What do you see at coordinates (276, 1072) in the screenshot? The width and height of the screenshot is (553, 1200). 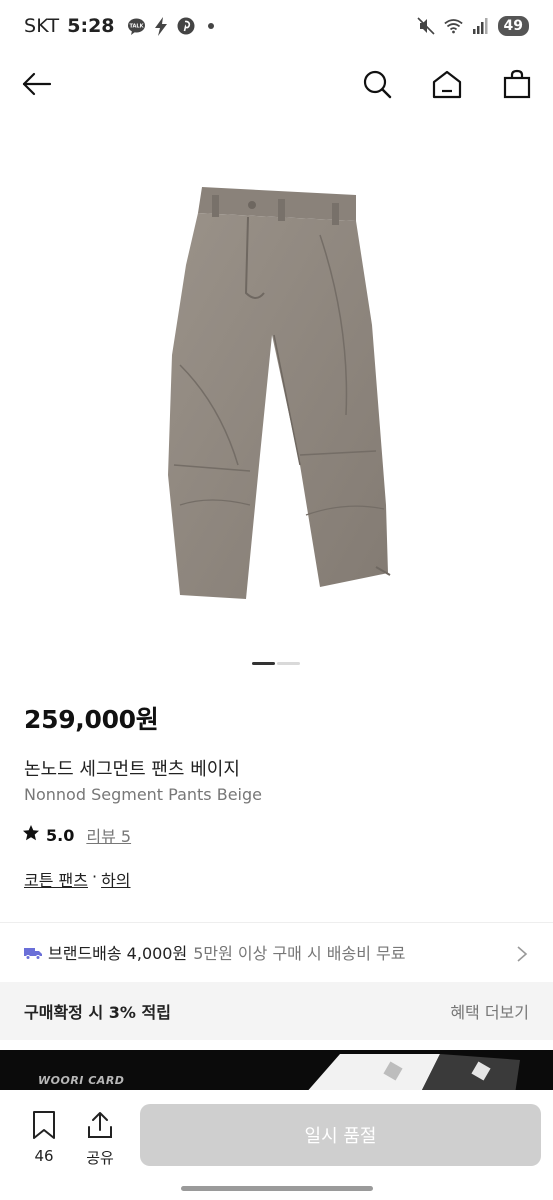 I see `card-promo-banner: WOORI CARD` at bounding box center [276, 1072].